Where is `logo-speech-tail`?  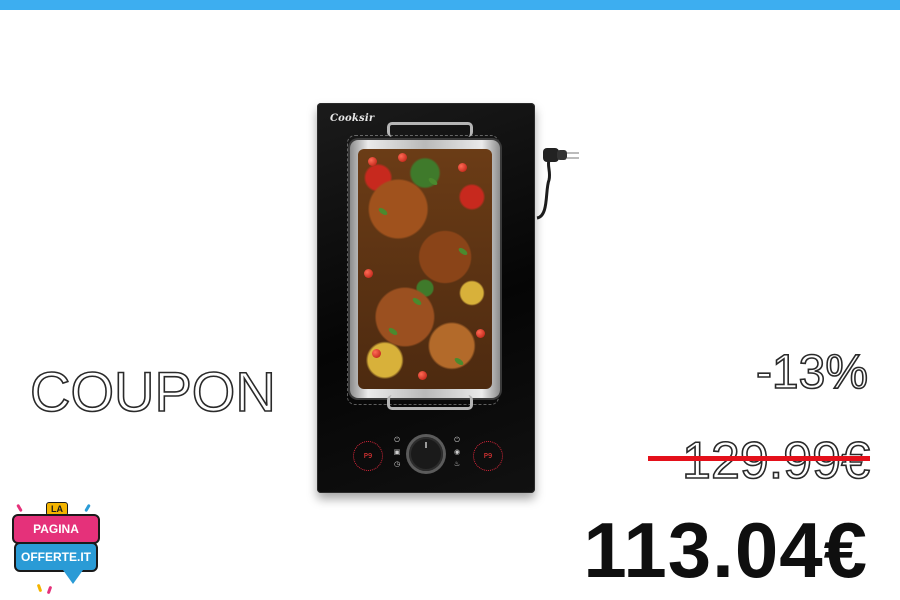
logo-speech-tail is located at coordinates (73, 577).